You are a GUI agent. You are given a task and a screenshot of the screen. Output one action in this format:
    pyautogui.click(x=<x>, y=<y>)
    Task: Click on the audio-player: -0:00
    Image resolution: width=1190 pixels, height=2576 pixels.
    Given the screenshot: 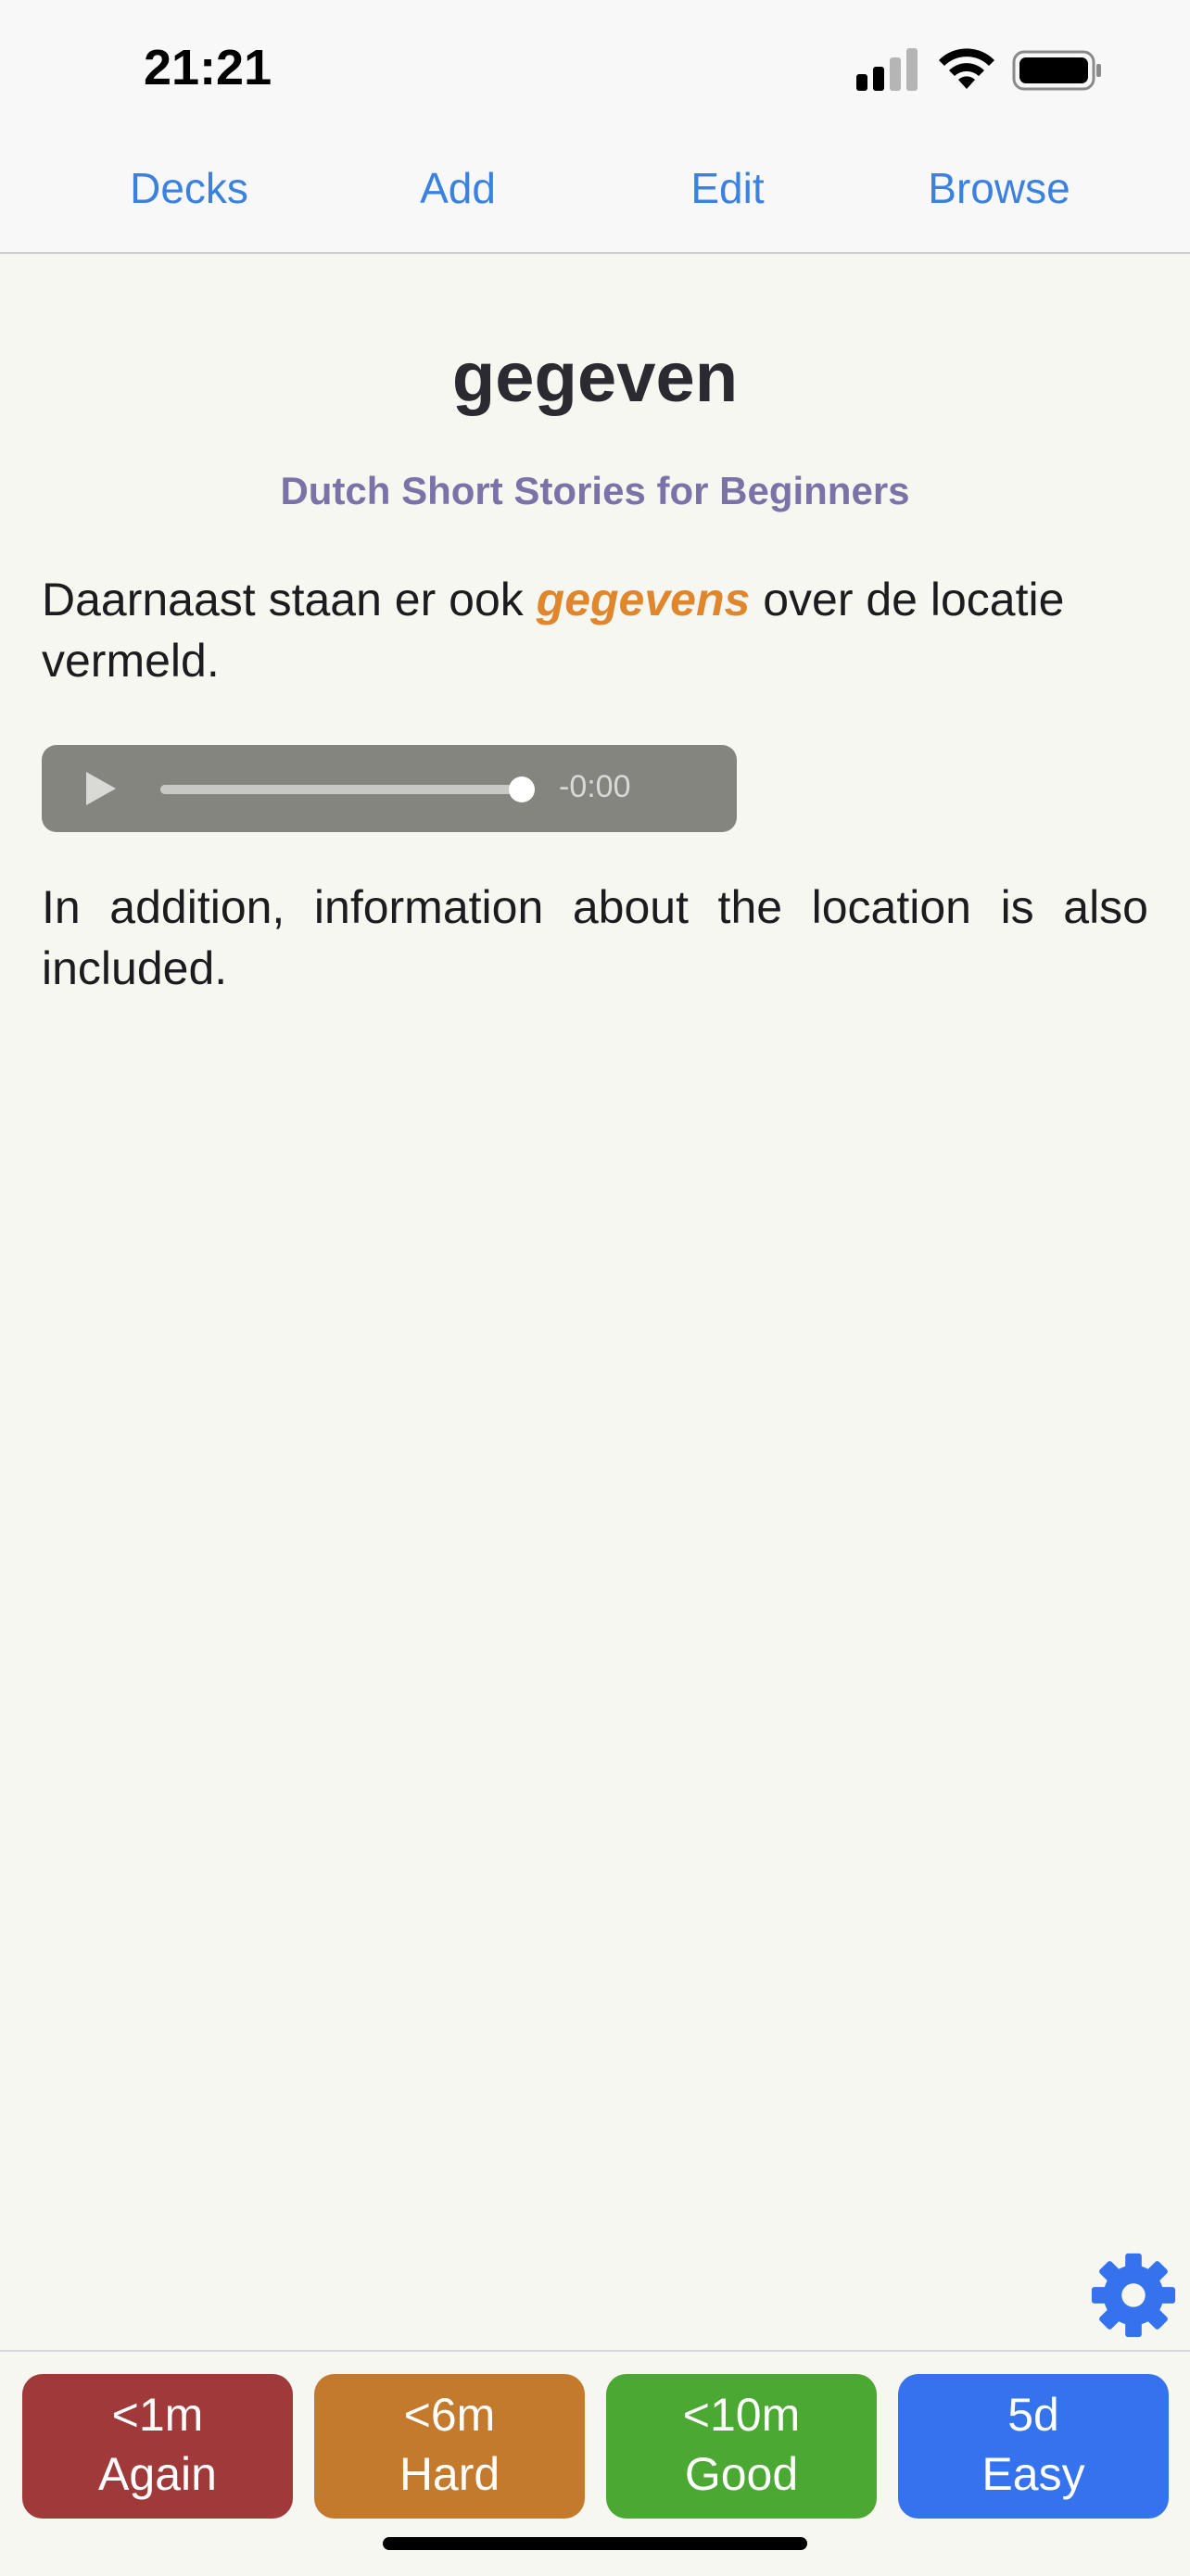 What is the action you would take?
    pyautogui.click(x=389, y=788)
    